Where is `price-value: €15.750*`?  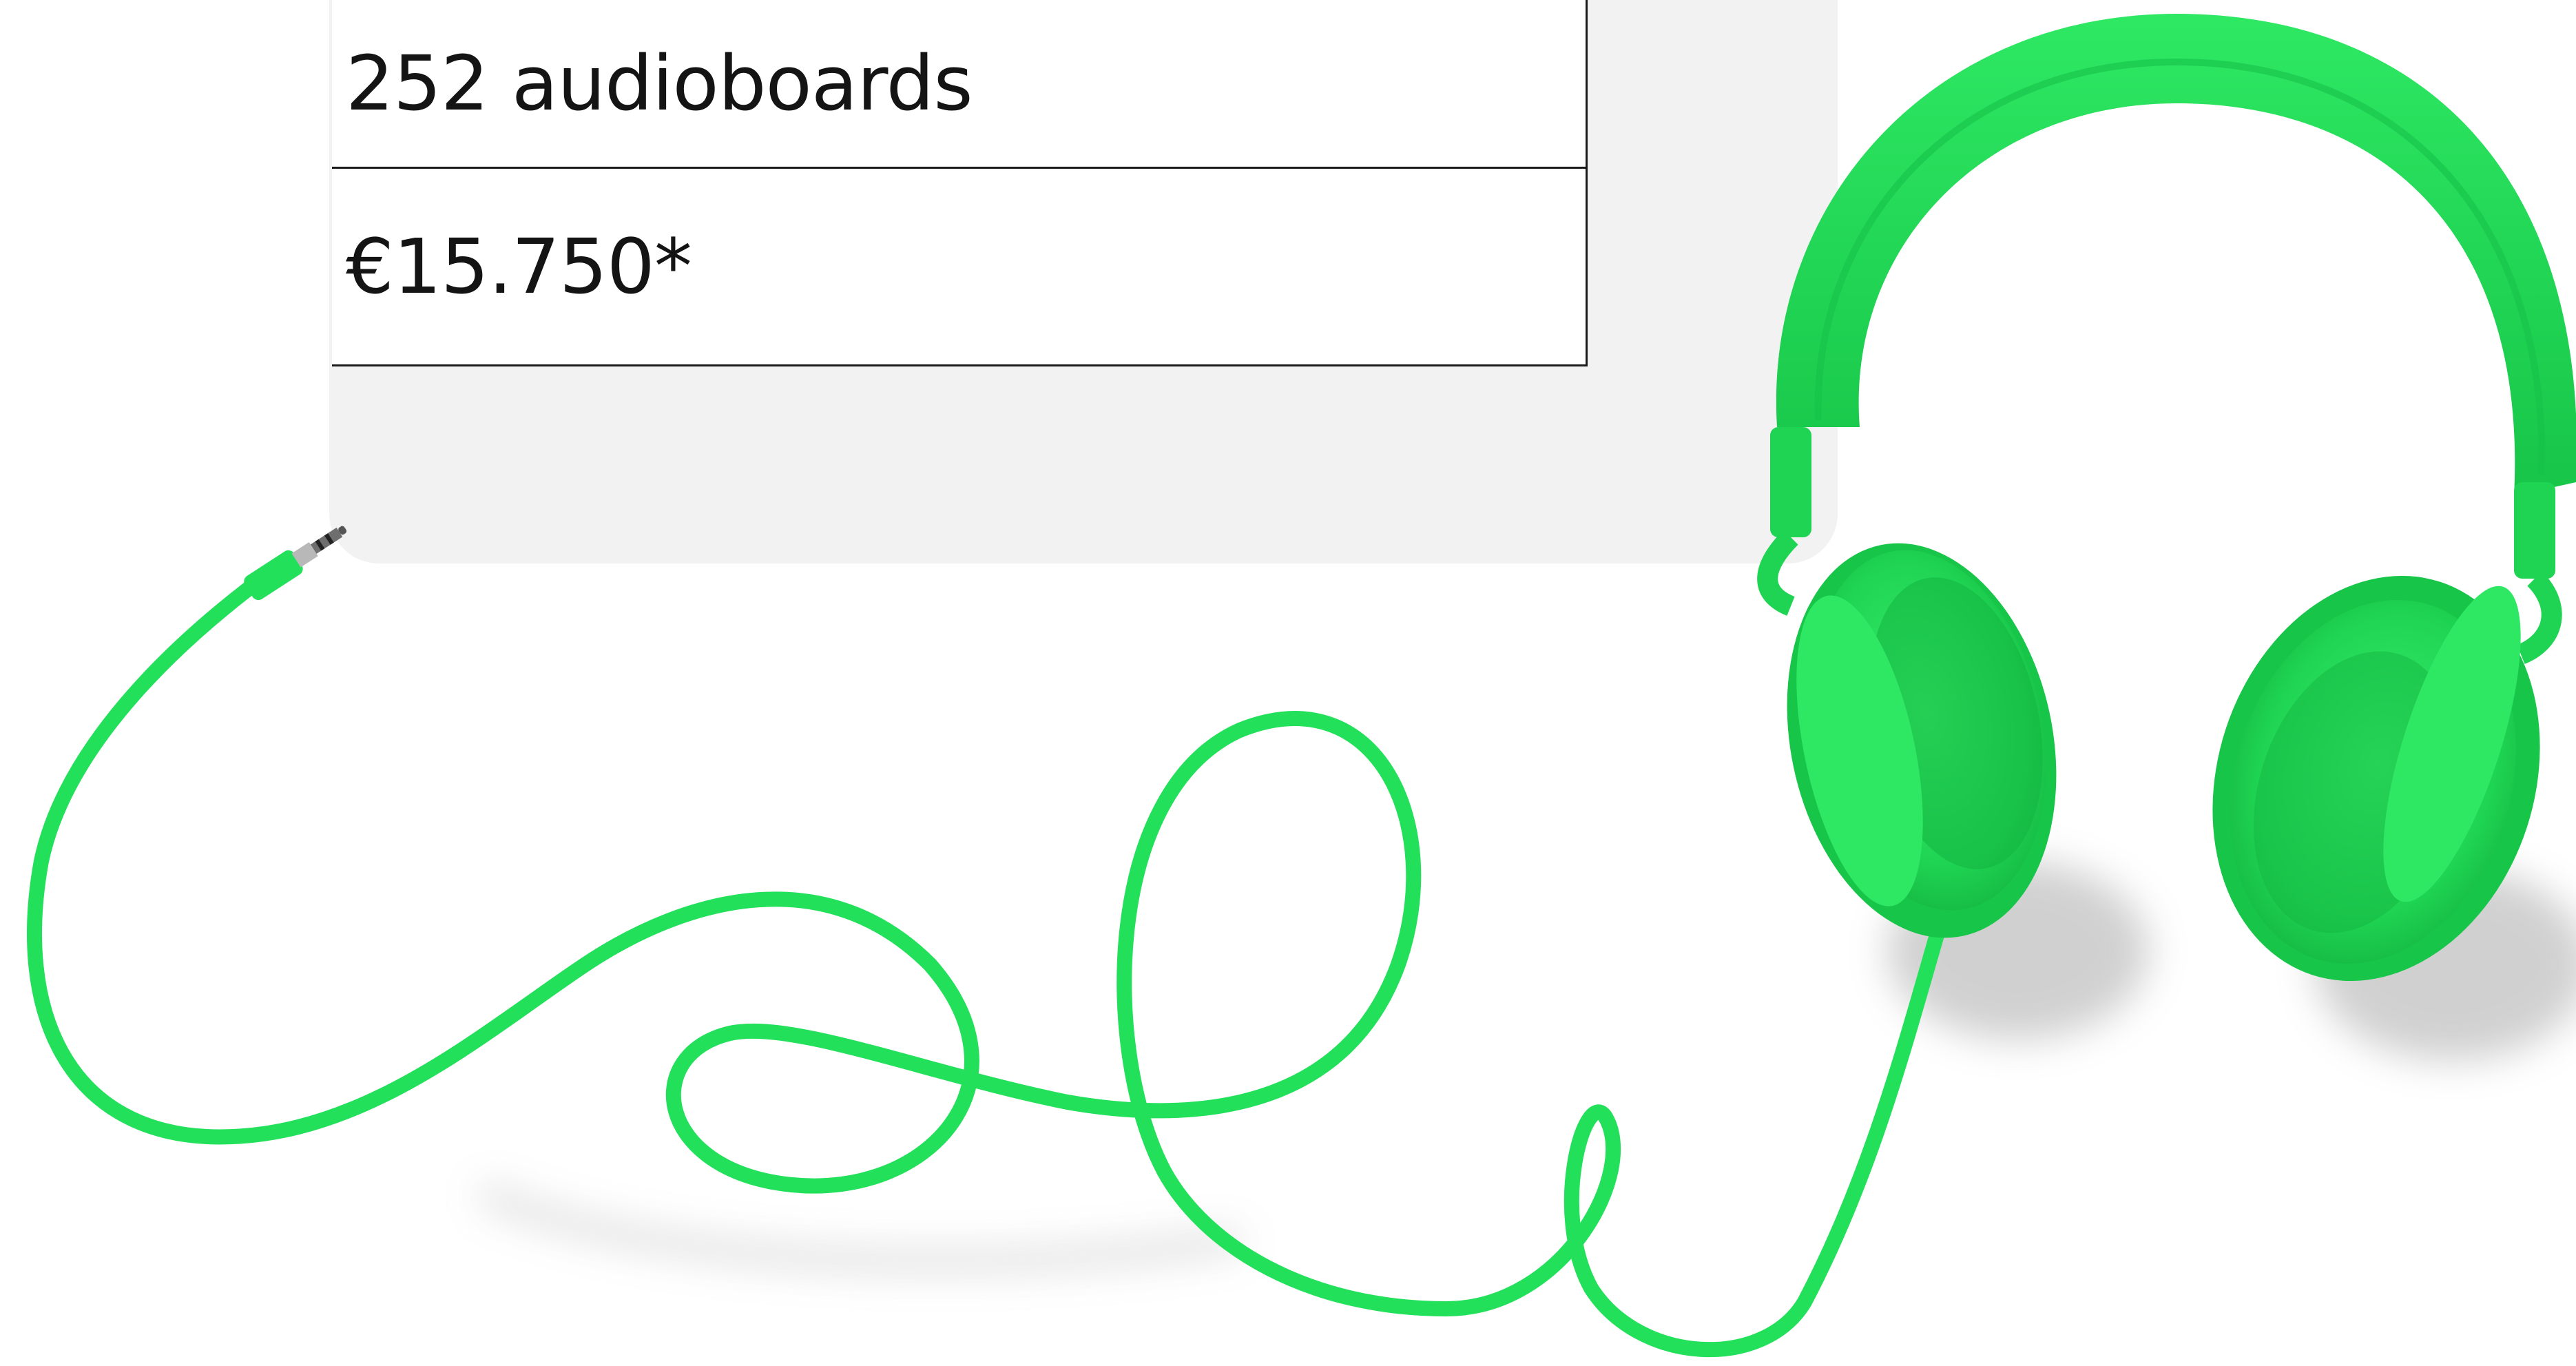 price-value: €15.750* is located at coordinates (519, 267).